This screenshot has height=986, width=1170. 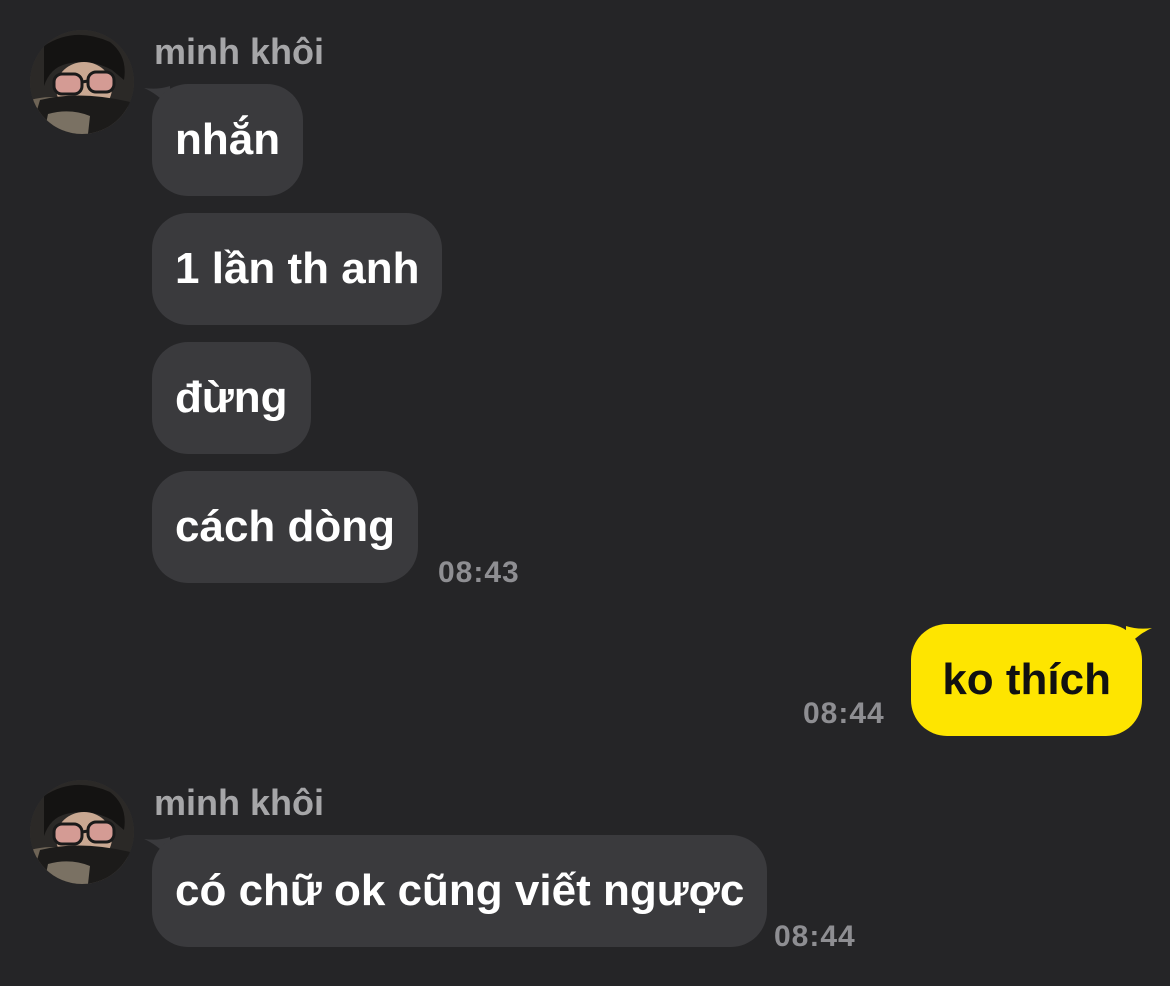 I want to click on message-text: cách dòng, so click(x=285, y=526).